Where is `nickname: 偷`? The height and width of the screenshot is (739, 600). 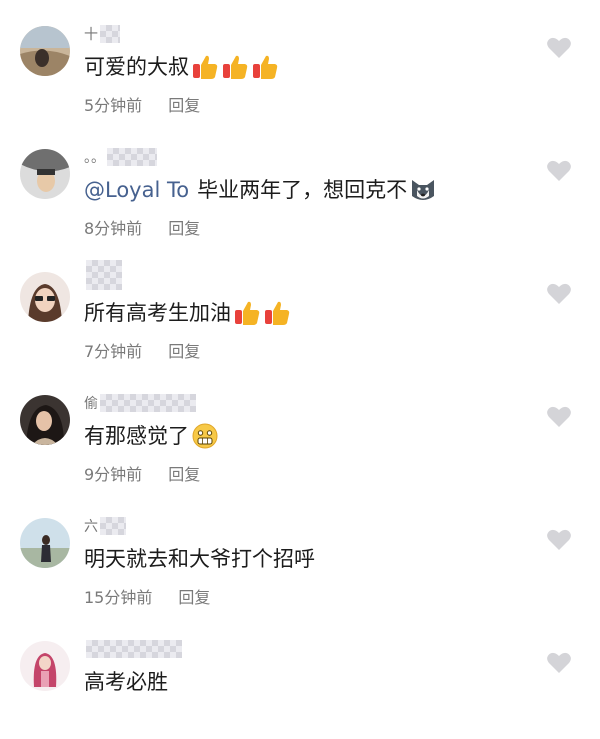
nickname: 偷 is located at coordinates (140, 403).